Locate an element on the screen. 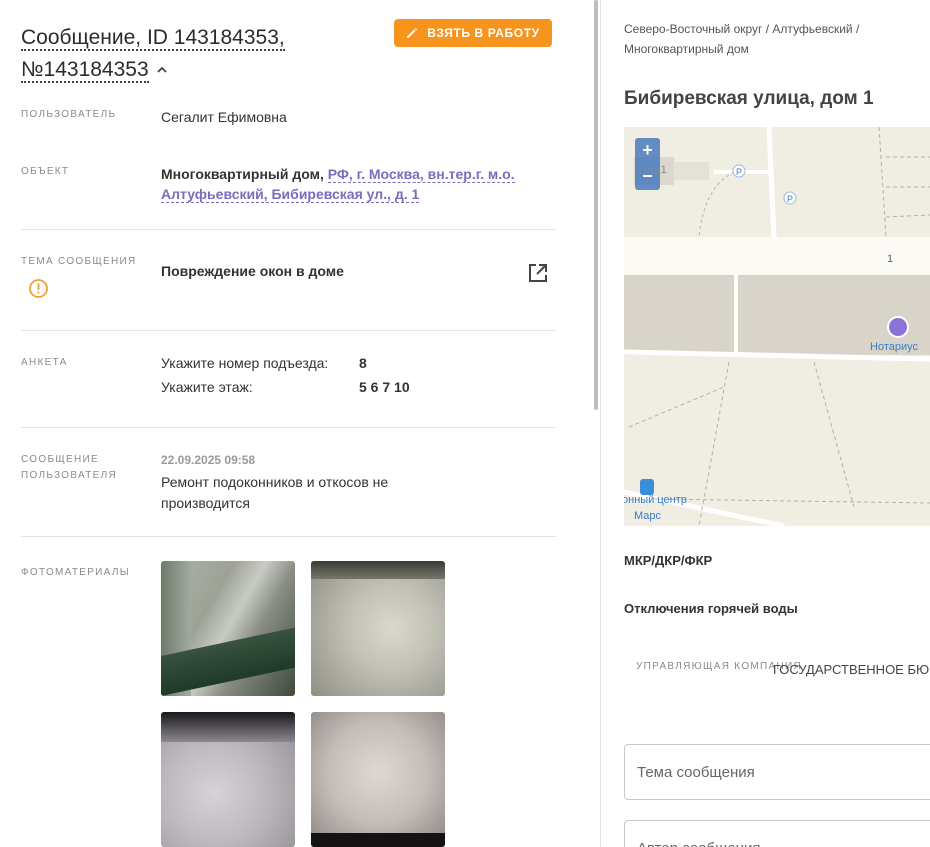 The image size is (930, 847). form-label: АНКЕТА is located at coordinates (44, 362).